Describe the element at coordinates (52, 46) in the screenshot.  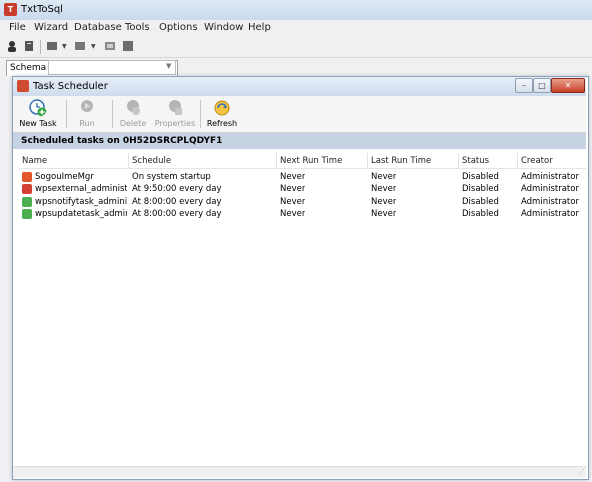
I see `table-icon` at that location.